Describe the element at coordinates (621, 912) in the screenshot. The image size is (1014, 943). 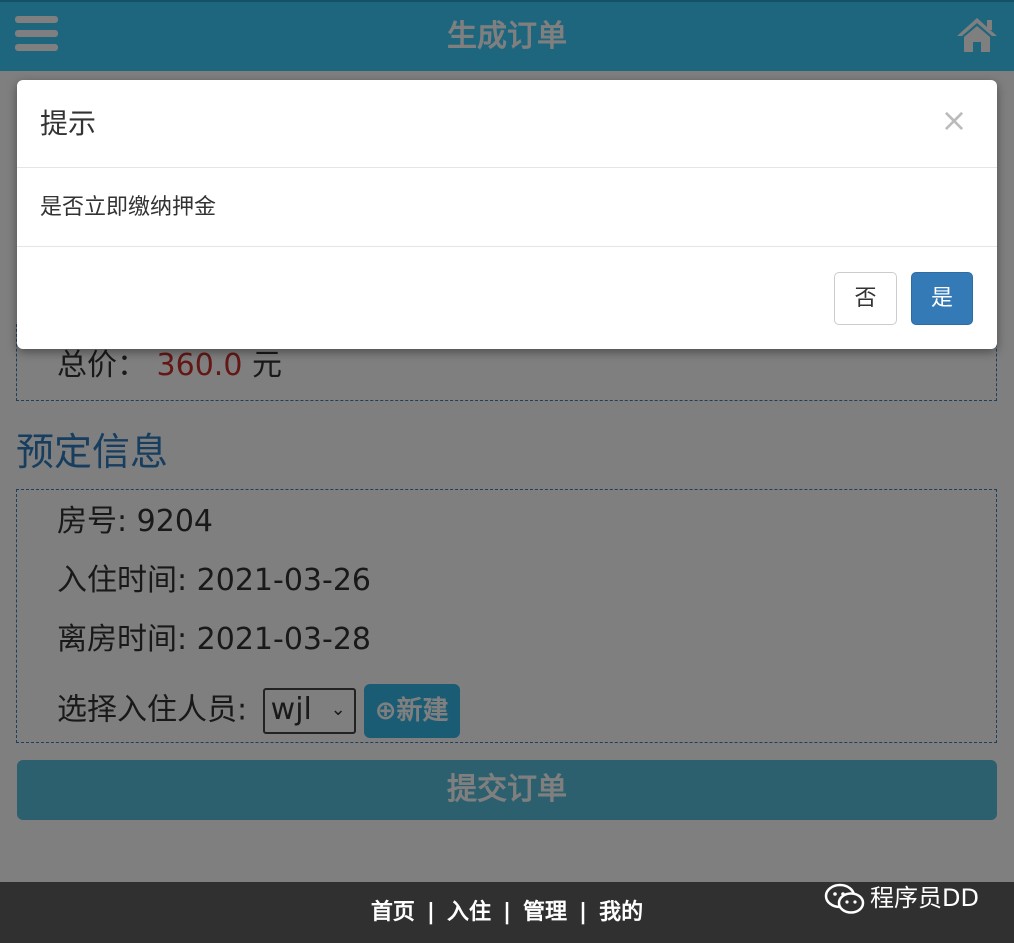
I see `footer-link-mine: 我的` at that location.